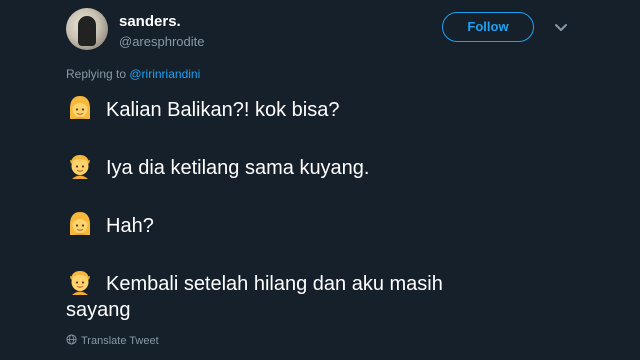  Describe the element at coordinates (120, 341) in the screenshot. I see `translate-tweet-label: Translate Tweet` at that location.